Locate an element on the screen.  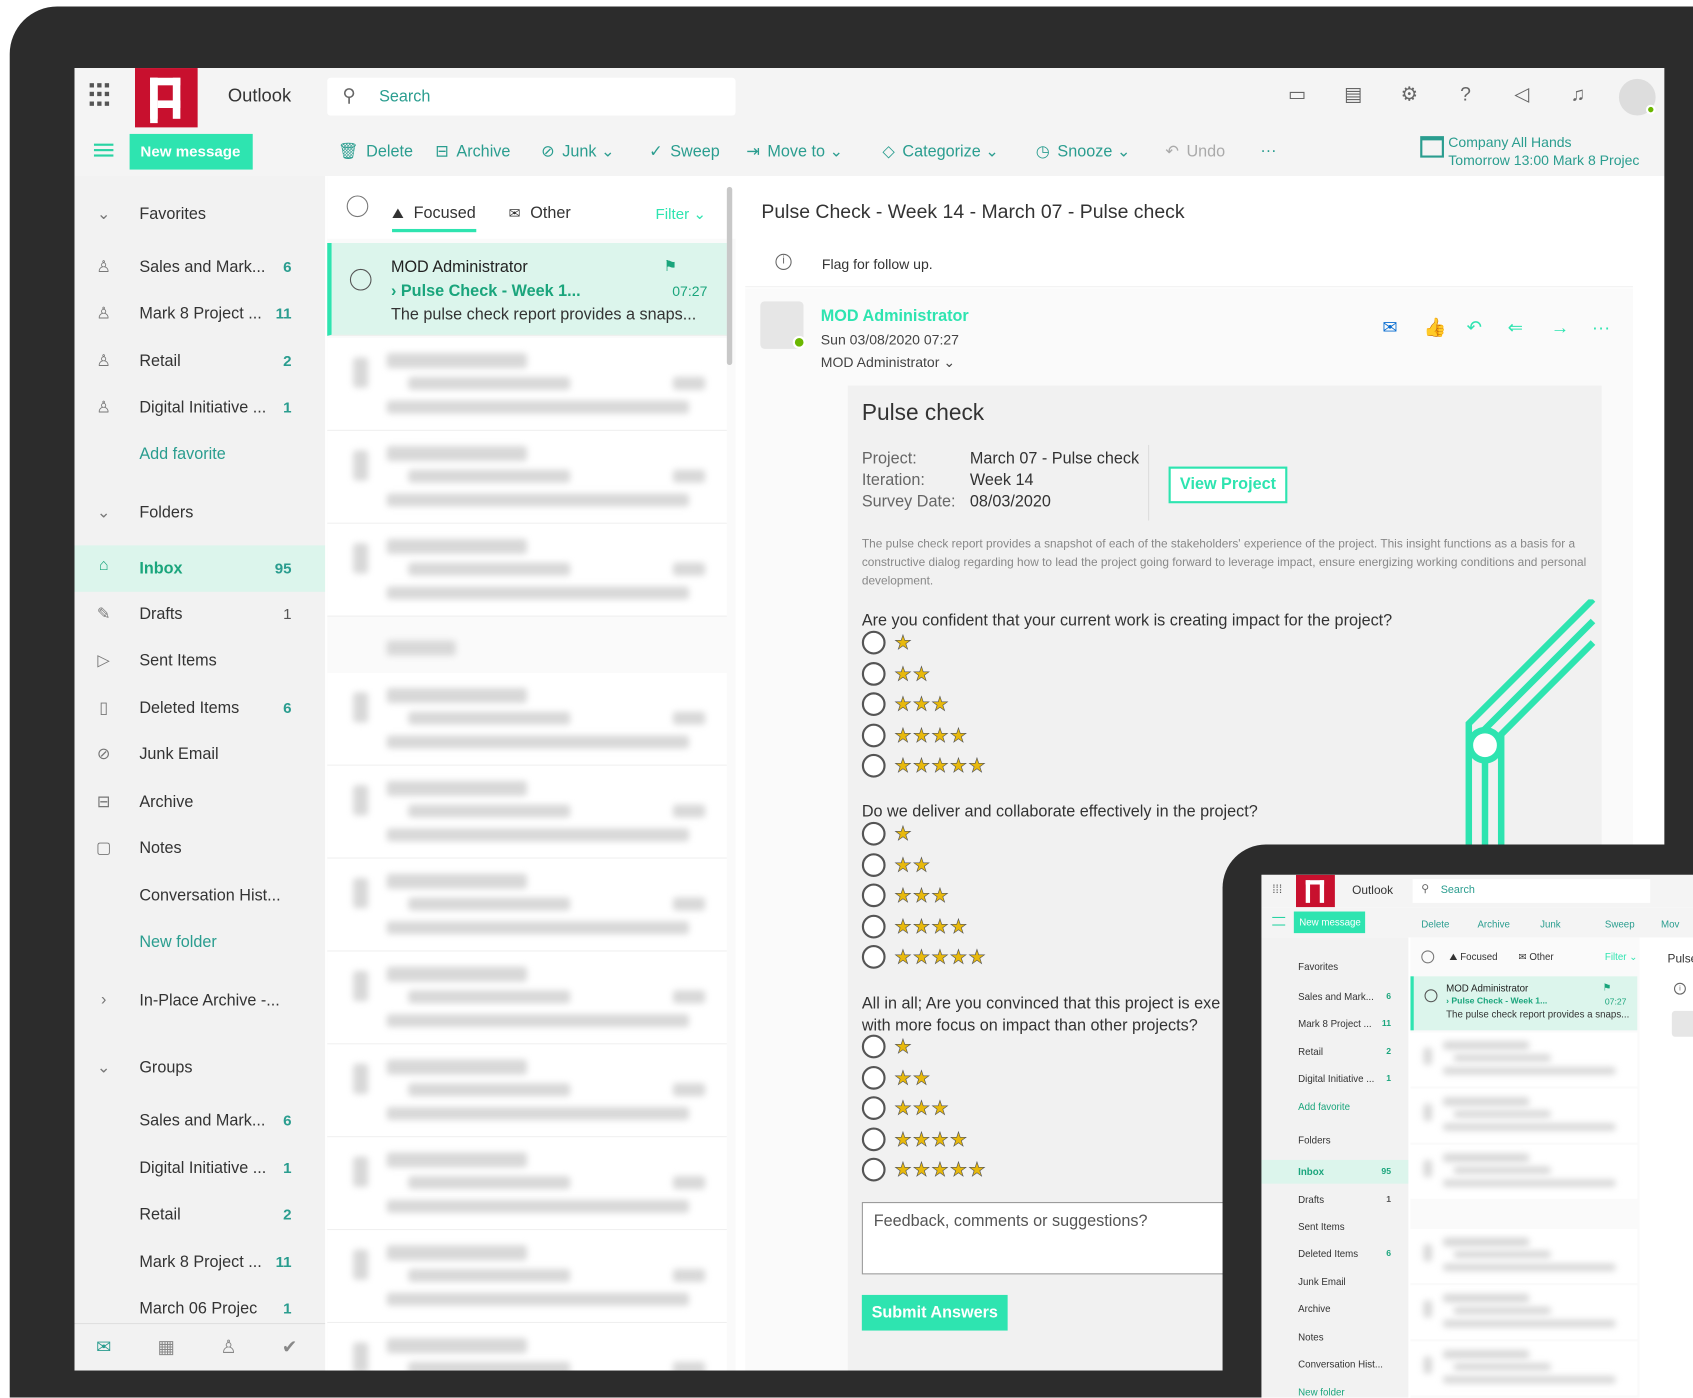
folder-archive: ⊟ Archive is located at coordinates (200, 802).